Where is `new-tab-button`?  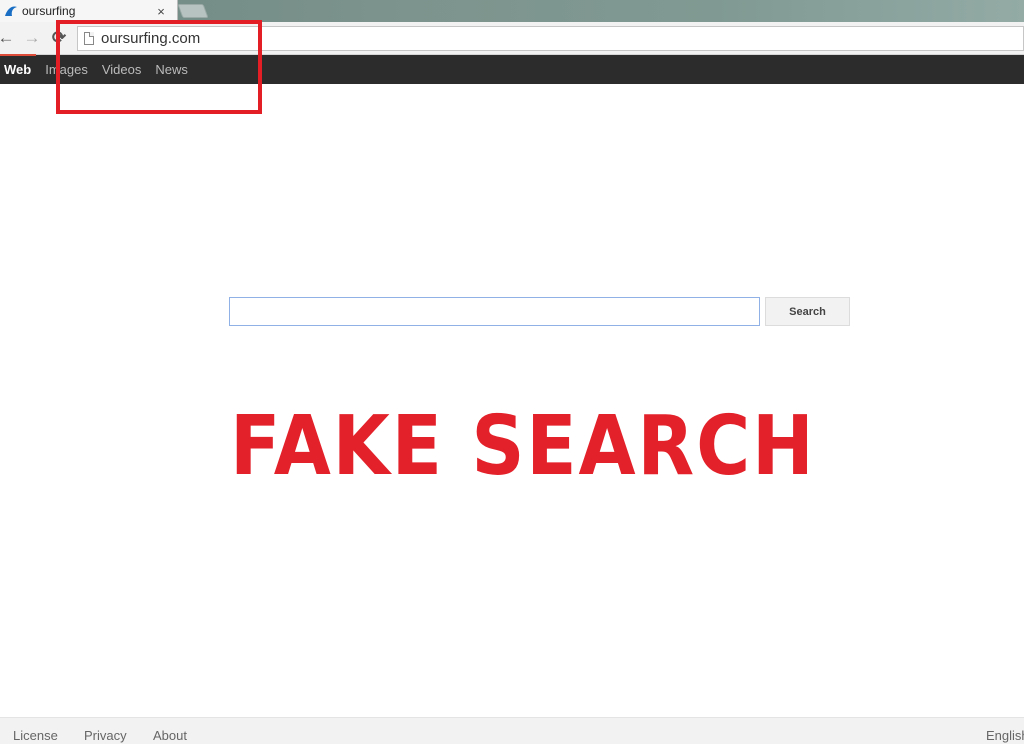
new-tab-button is located at coordinates (193, 11).